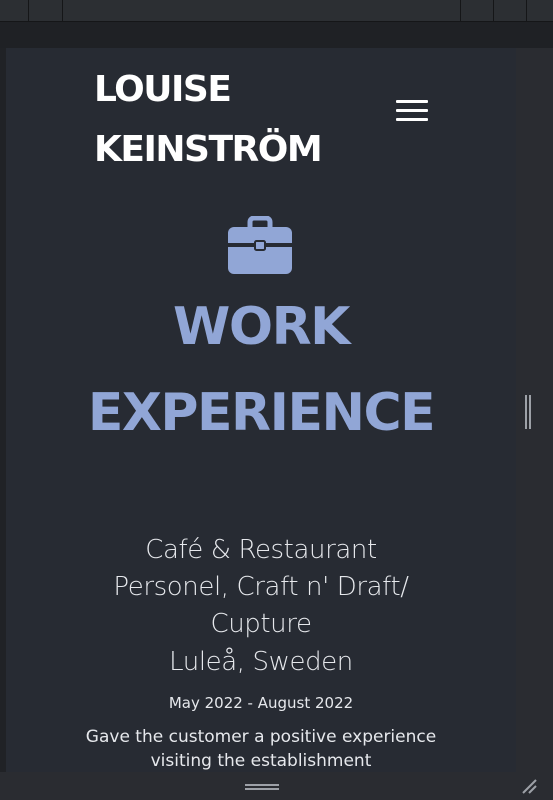  I want to click on briefcase-icon, so click(260, 245).